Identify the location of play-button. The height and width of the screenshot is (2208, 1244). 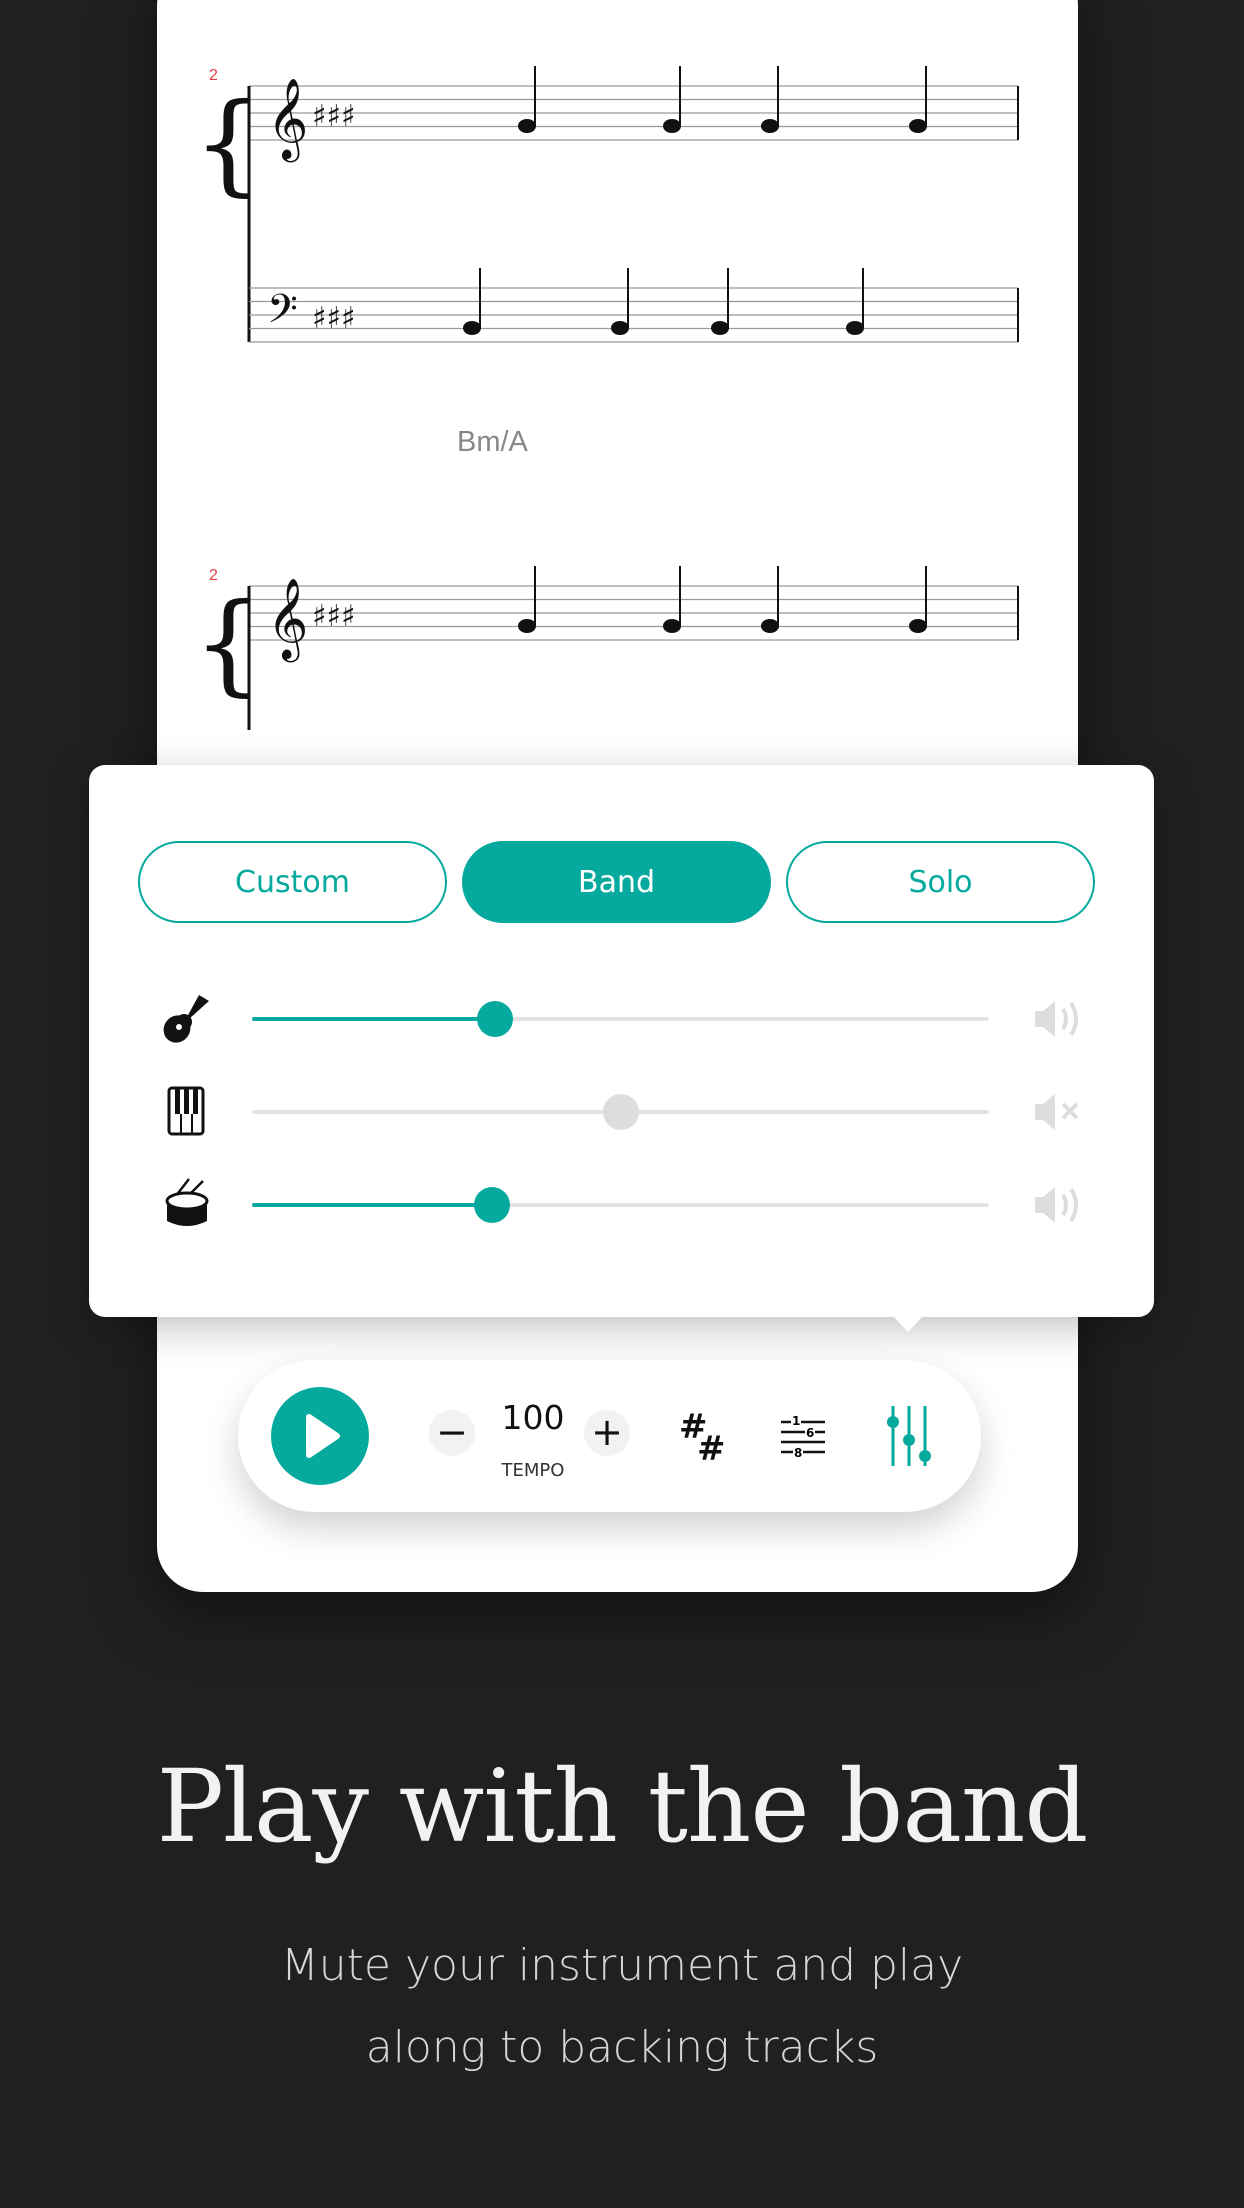
(320, 1436).